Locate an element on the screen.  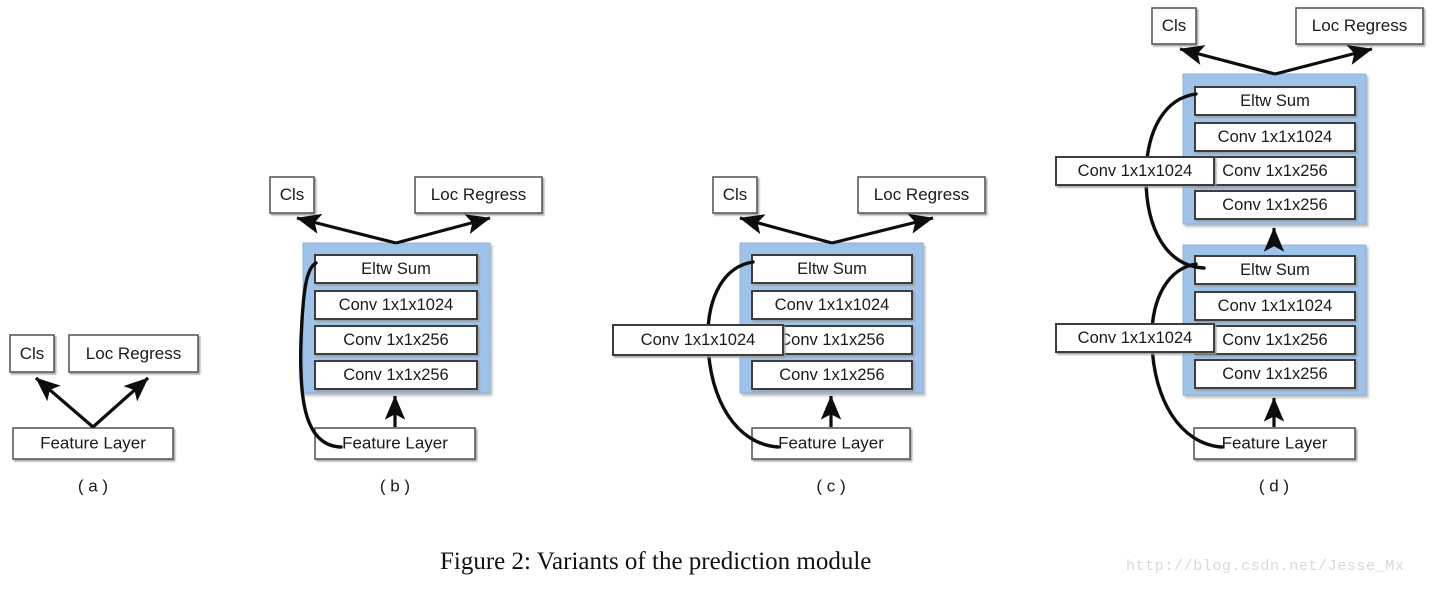
panel-b-eltw-sum-box: Eltw Sum is located at coordinates (396, 269).